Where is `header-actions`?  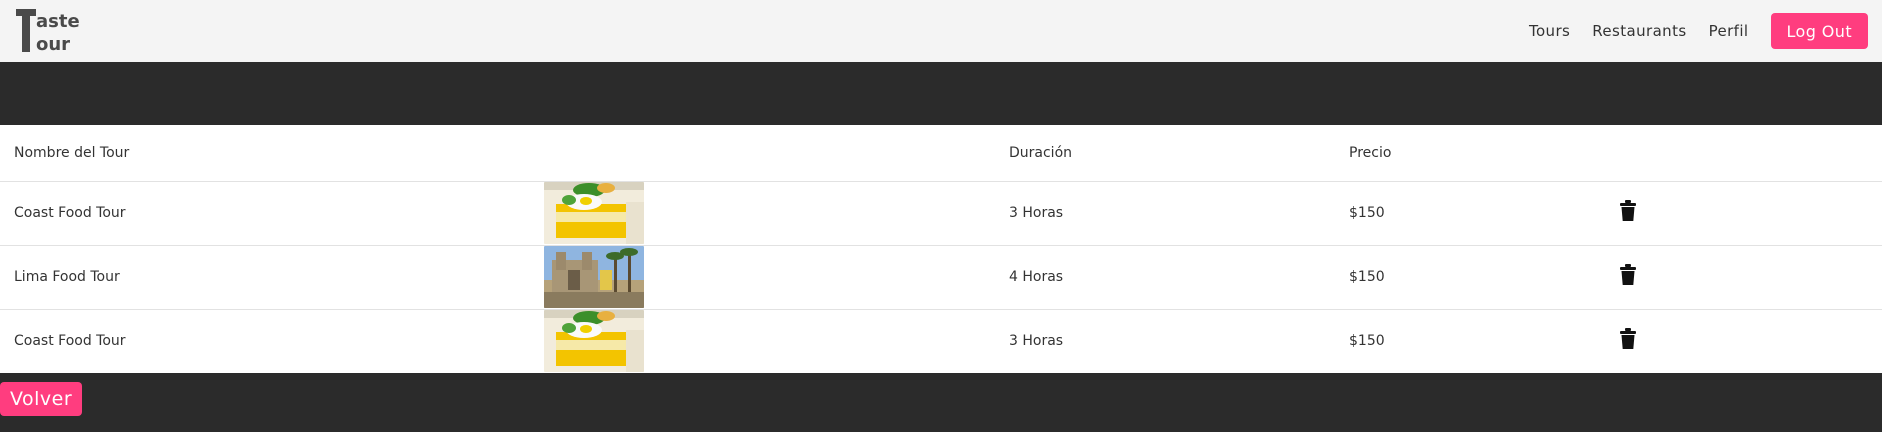 header-actions is located at coordinates (1743, 153).